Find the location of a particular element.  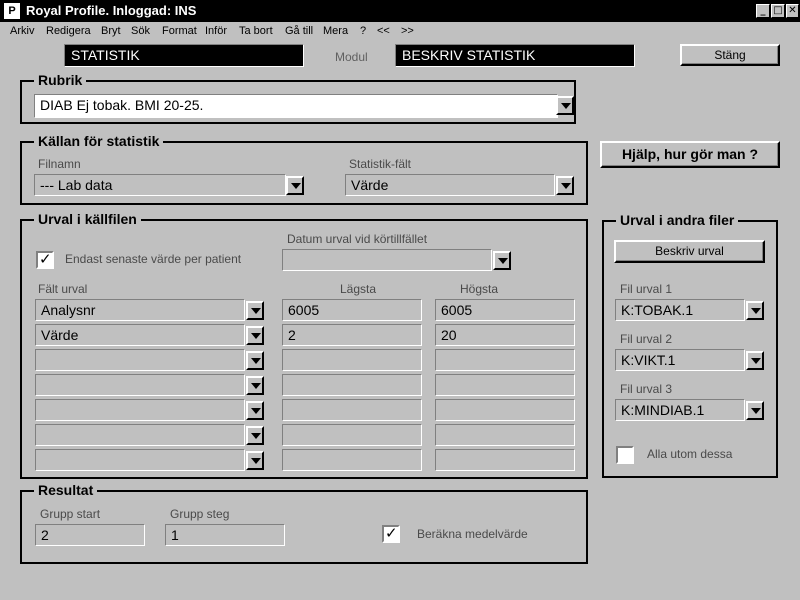

statistik-falt-label: Statistik-fält is located at coordinates (380, 164).